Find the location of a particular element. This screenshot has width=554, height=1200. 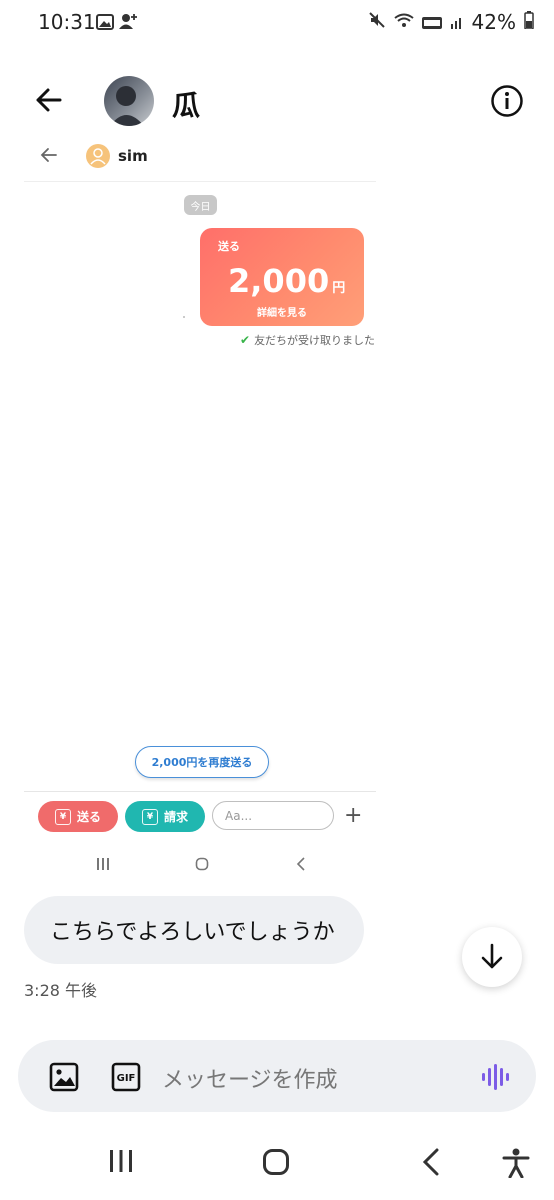

accessibility-icon is located at coordinates (516, 1165).